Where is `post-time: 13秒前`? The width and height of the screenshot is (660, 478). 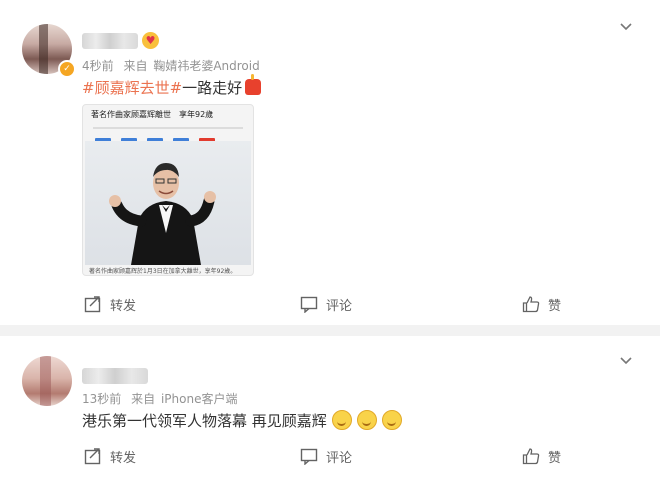 post-time: 13秒前 is located at coordinates (101, 399).